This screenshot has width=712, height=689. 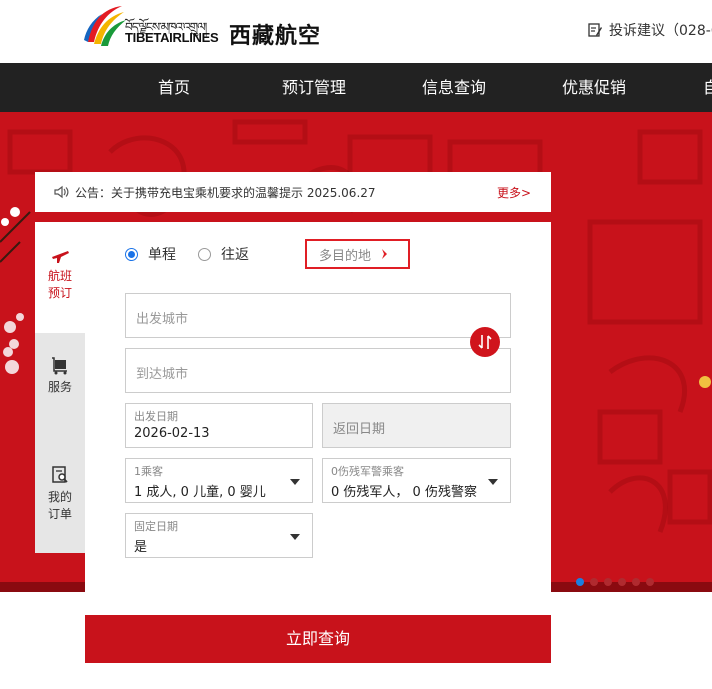 I want to click on return-date-placeholder: 返回日期, so click(x=359, y=429).